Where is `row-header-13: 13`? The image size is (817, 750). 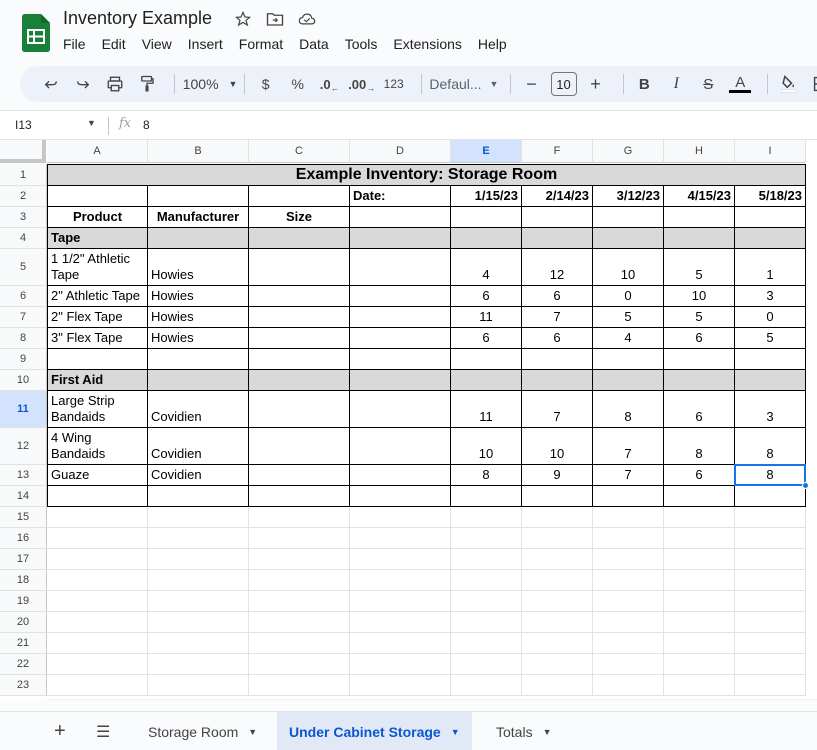
row-header-13: 13 is located at coordinates (23, 475).